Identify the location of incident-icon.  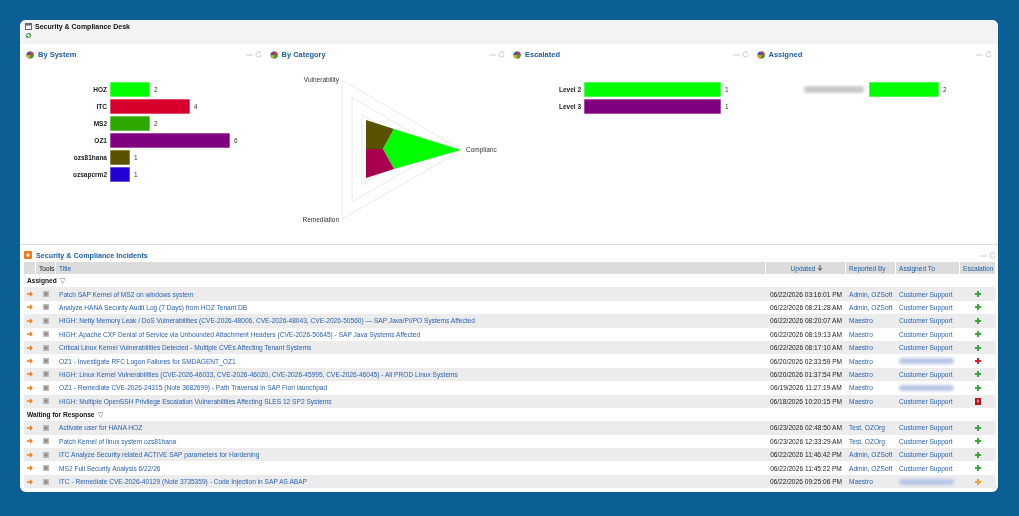
(28, 255).